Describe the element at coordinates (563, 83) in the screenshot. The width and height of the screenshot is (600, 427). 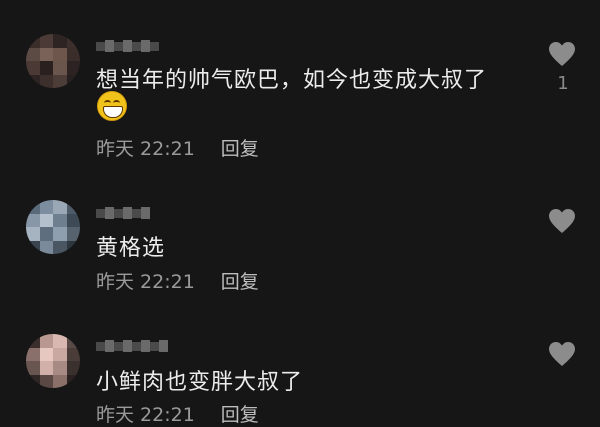
I see `like-count: 1` at that location.